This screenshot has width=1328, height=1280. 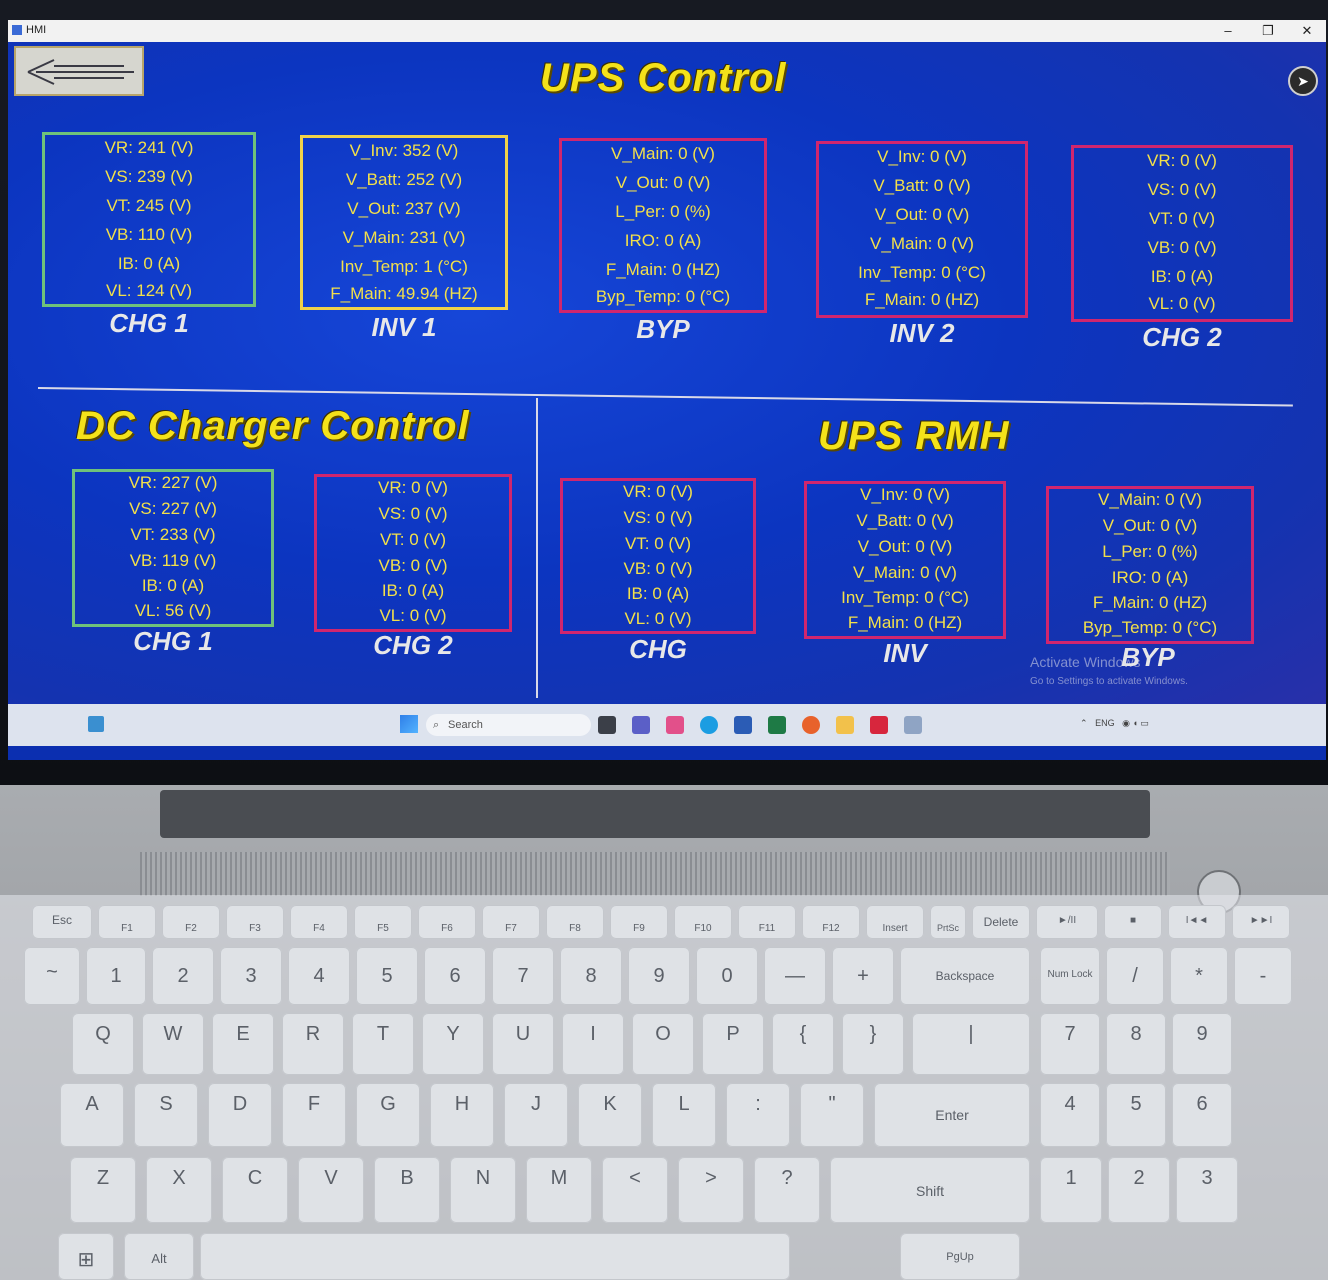 What do you see at coordinates (462, 1115) in the screenshot?
I see `key-h: H` at bounding box center [462, 1115].